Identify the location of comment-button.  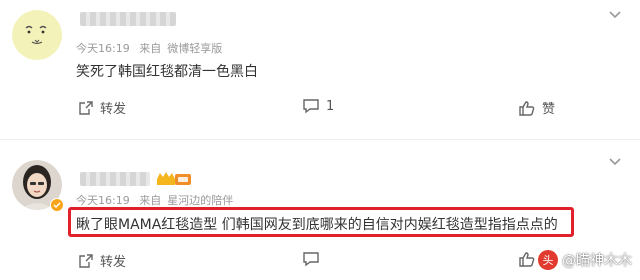
(314, 259).